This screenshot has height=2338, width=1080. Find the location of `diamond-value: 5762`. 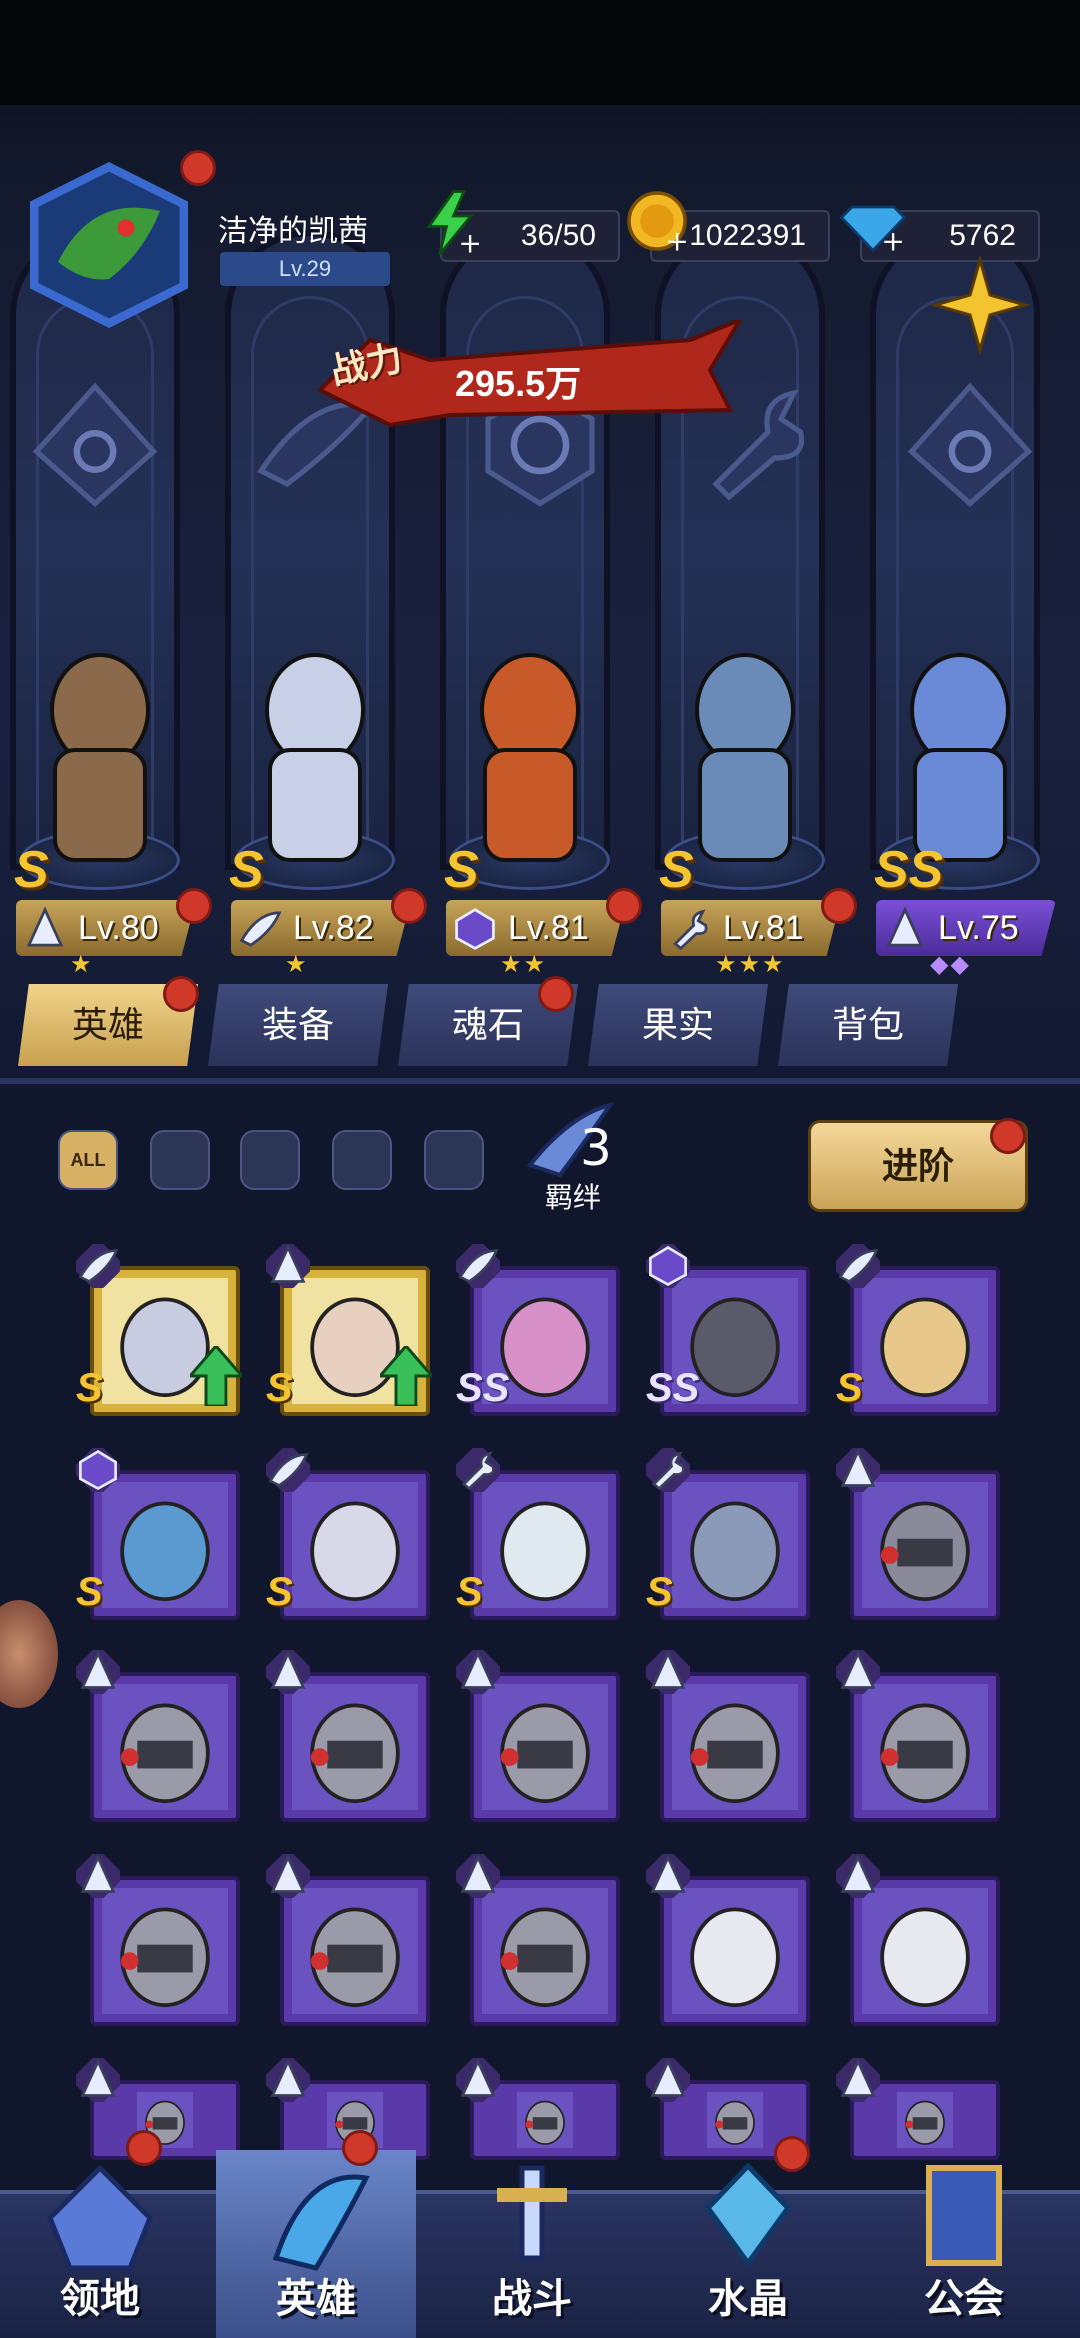

diamond-value: 5762 is located at coordinates (982, 235).